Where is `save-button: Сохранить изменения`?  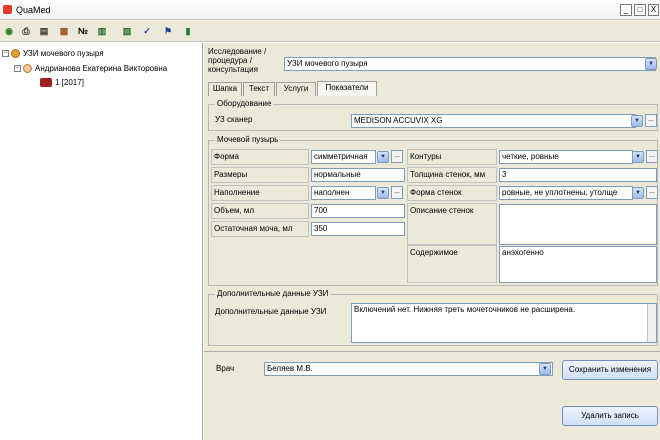 save-button: Сохранить изменения is located at coordinates (610, 370).